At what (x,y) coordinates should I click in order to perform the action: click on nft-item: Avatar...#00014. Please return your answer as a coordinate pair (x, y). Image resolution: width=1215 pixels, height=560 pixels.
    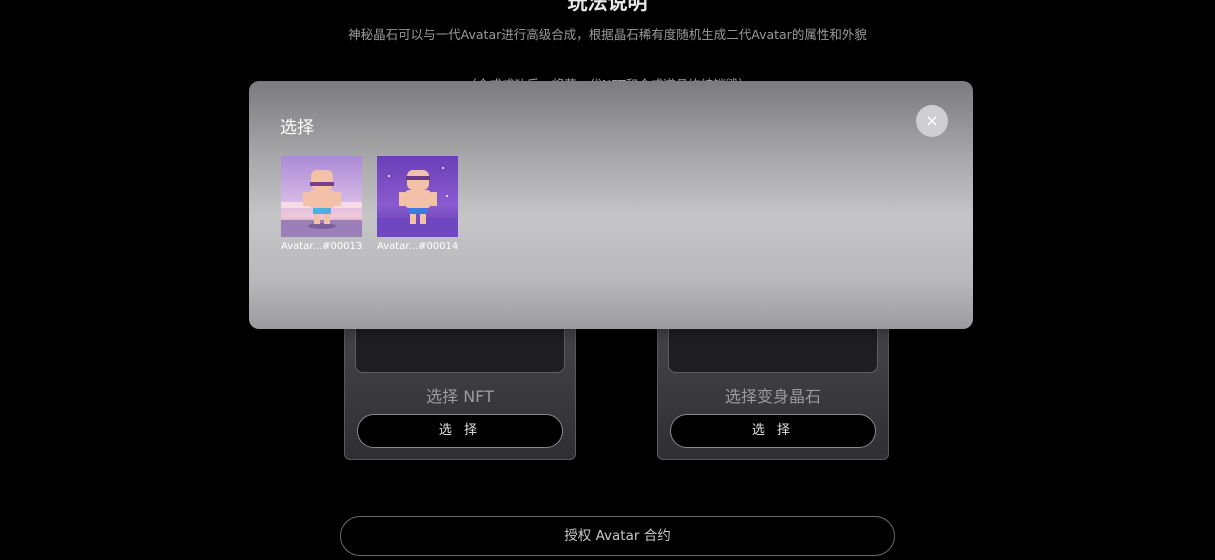
    Looking at the image, I should click on (417, 204).